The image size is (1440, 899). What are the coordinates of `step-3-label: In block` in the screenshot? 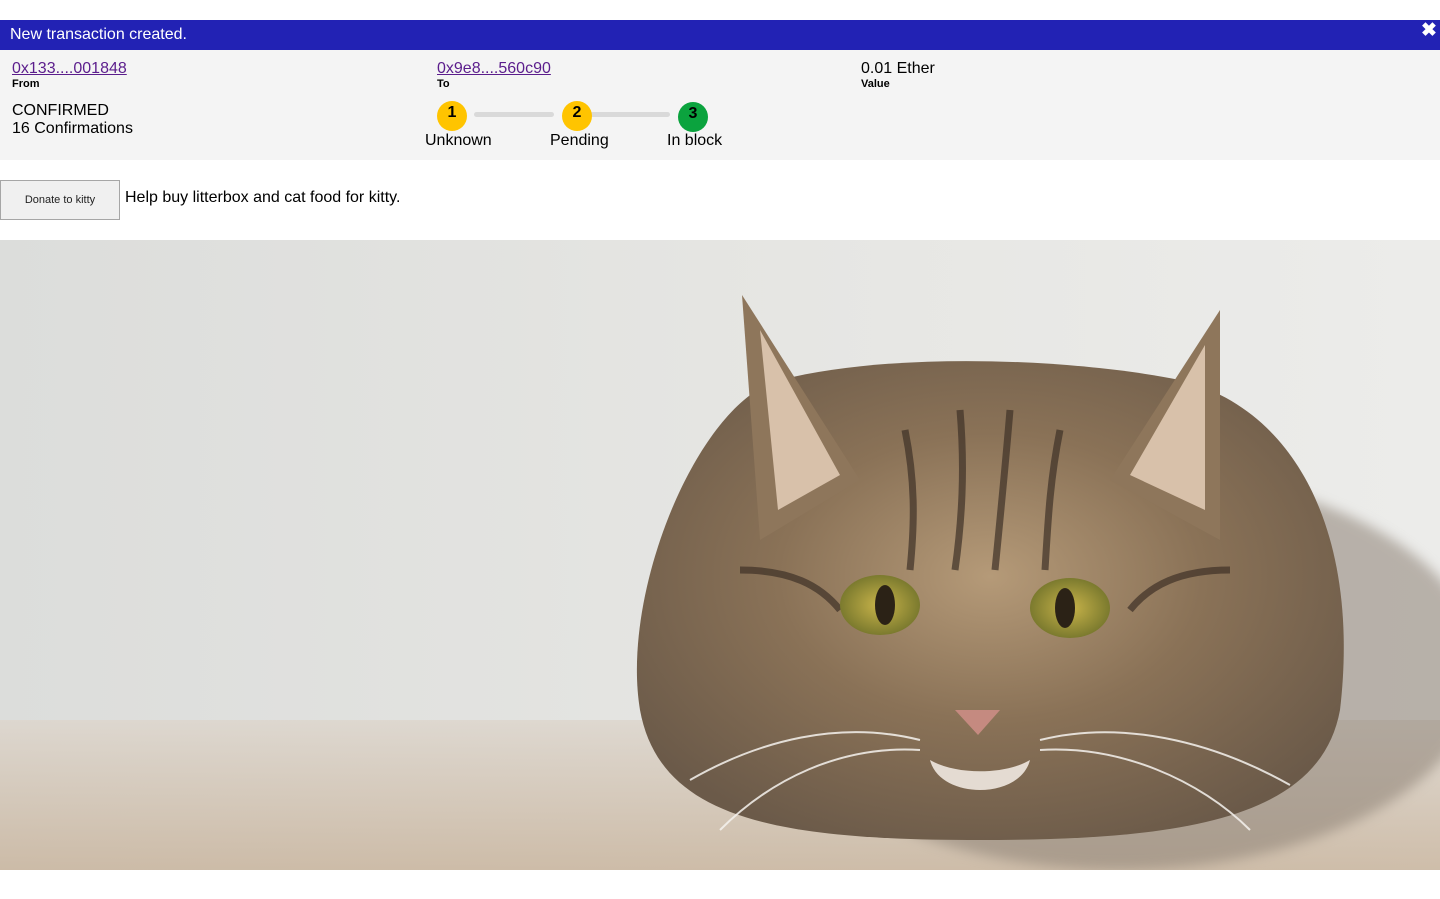 It's located at (695, 140).